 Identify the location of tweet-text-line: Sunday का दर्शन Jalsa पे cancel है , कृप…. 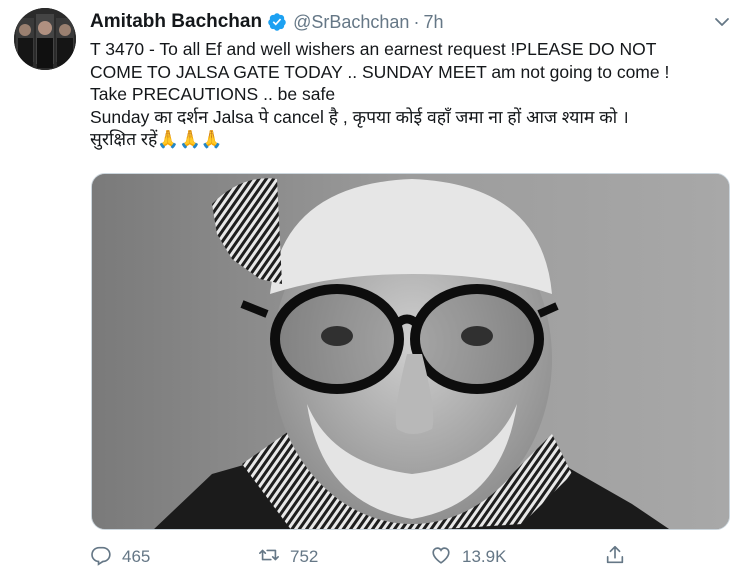
(359, 116).